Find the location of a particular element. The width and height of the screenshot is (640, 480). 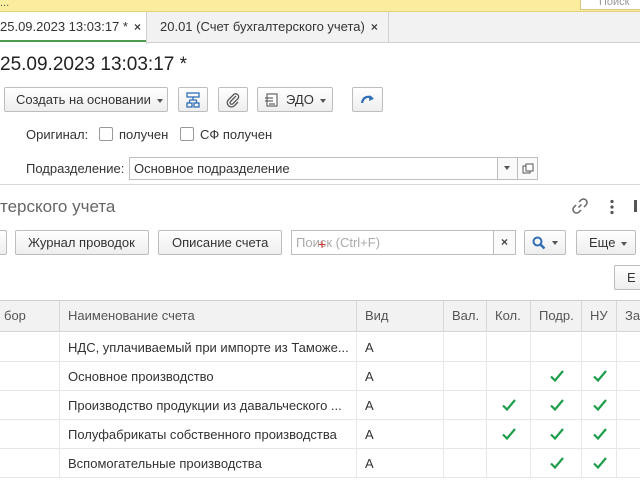

tab-account: 20.01 (Счет бухгалтерского учета) × is located at coordinates (268, 27).